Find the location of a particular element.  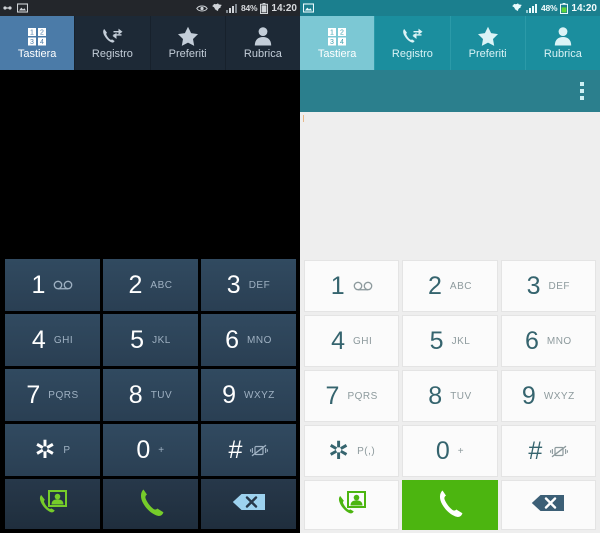

backspace-icon is located at coordinates (548, 505).